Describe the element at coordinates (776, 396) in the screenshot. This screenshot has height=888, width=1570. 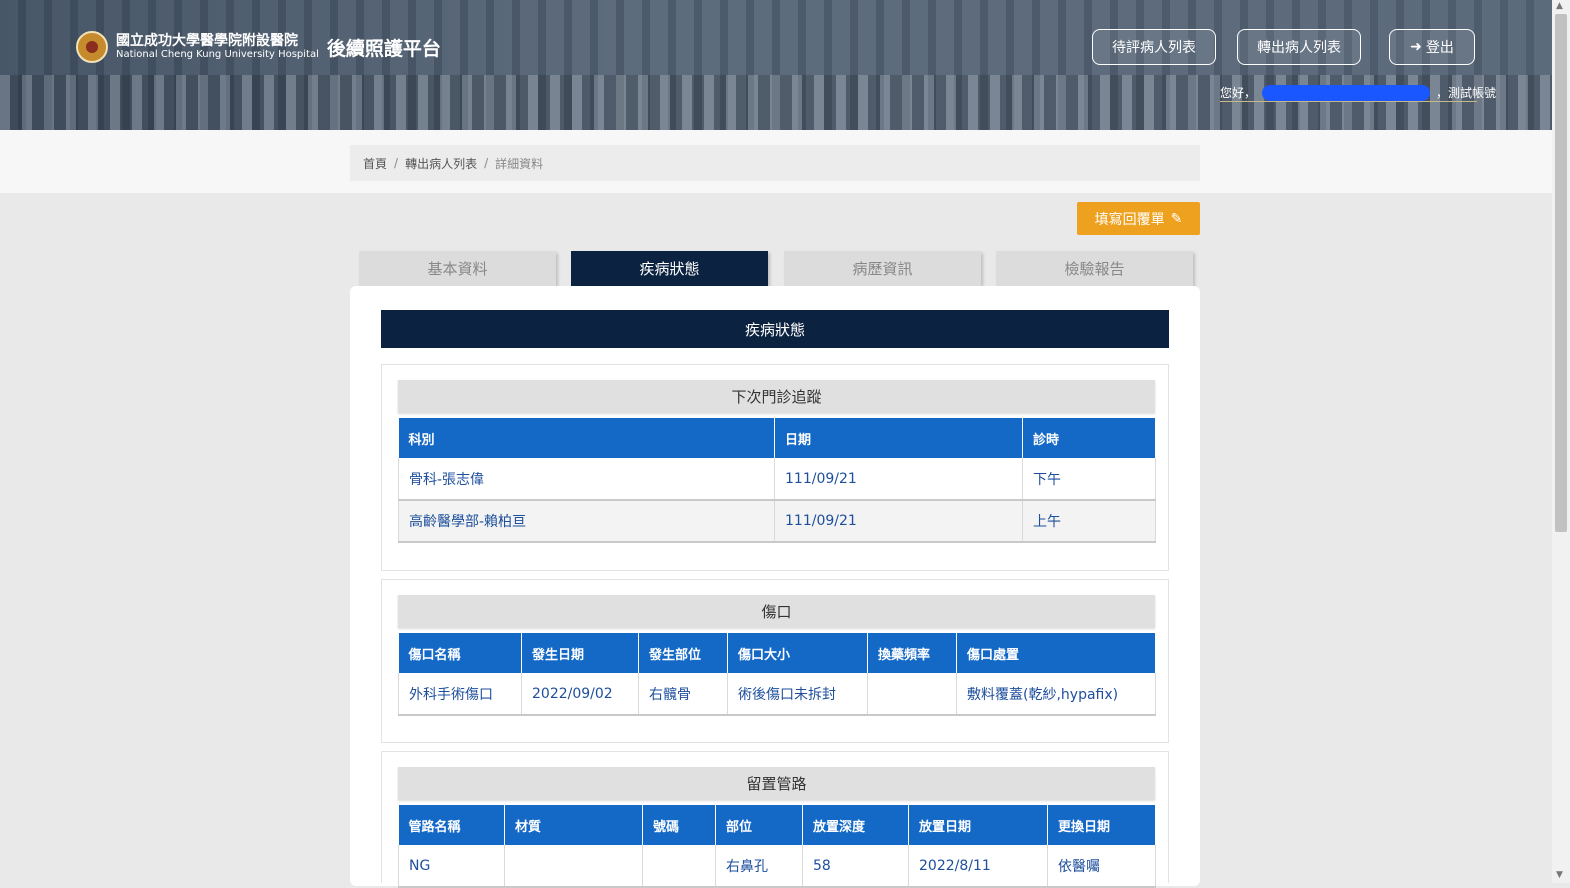
I see `followup-title: 下次門診追蹤` at that location.